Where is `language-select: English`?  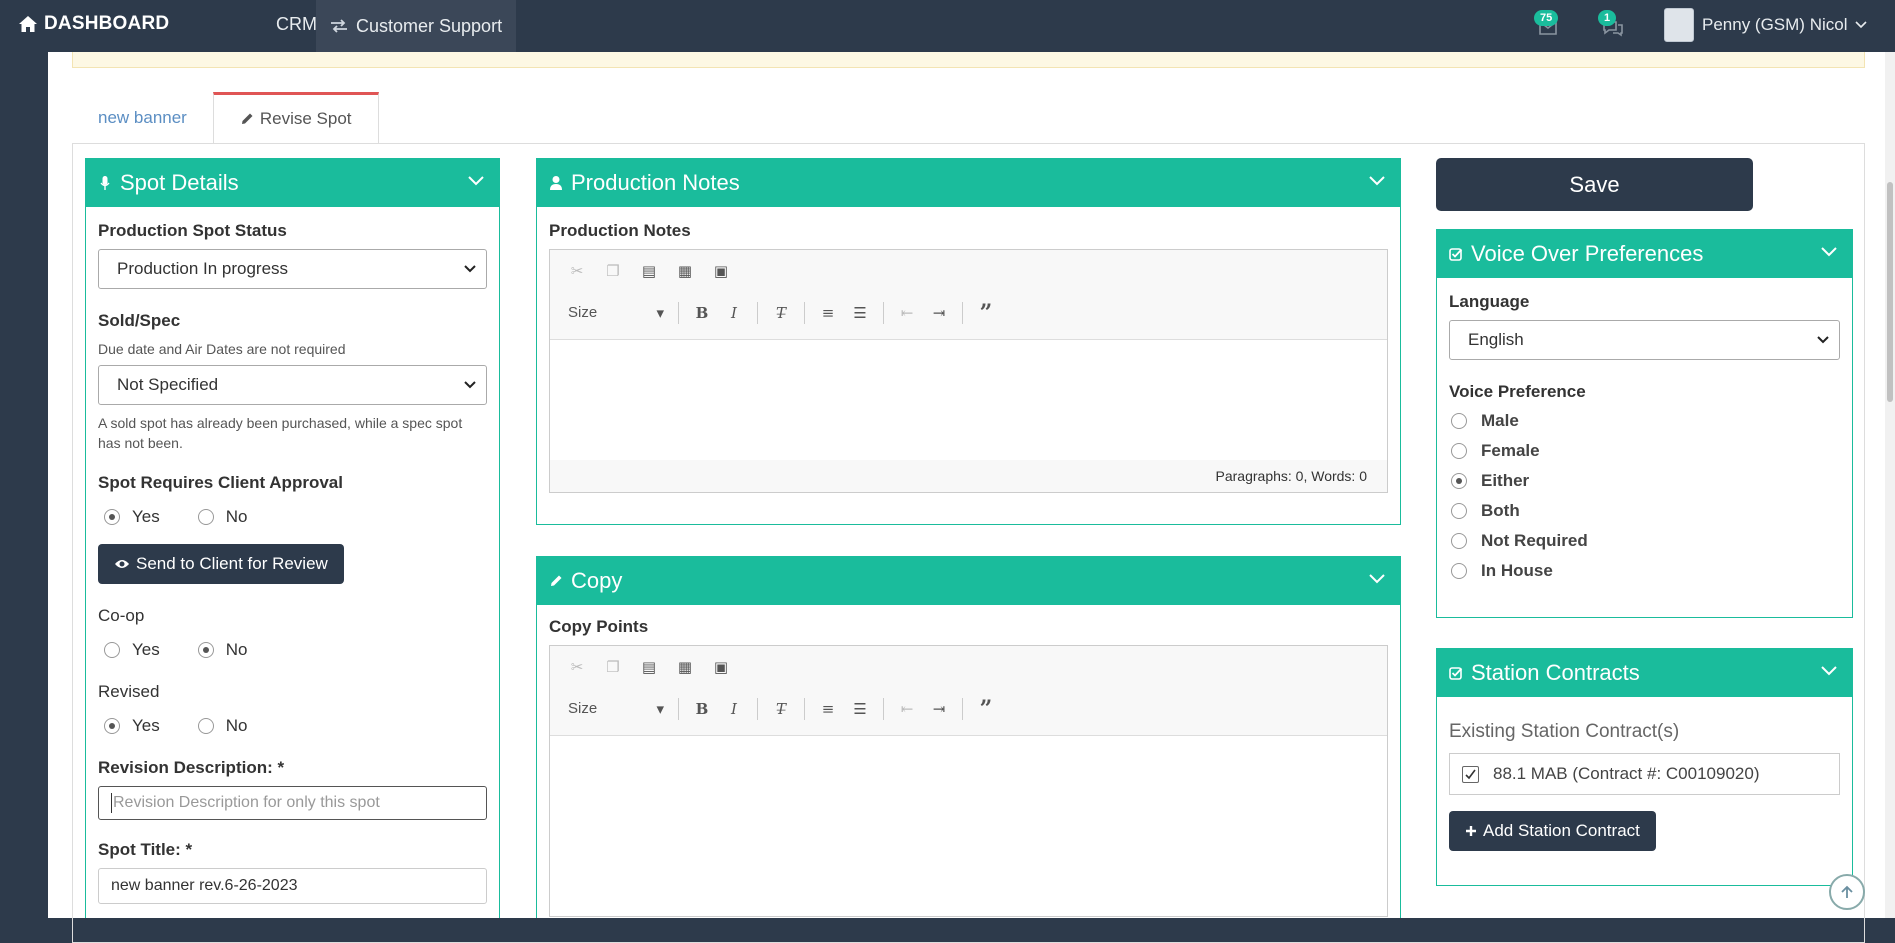 language-select: English is located at coordinates (1644, 340).